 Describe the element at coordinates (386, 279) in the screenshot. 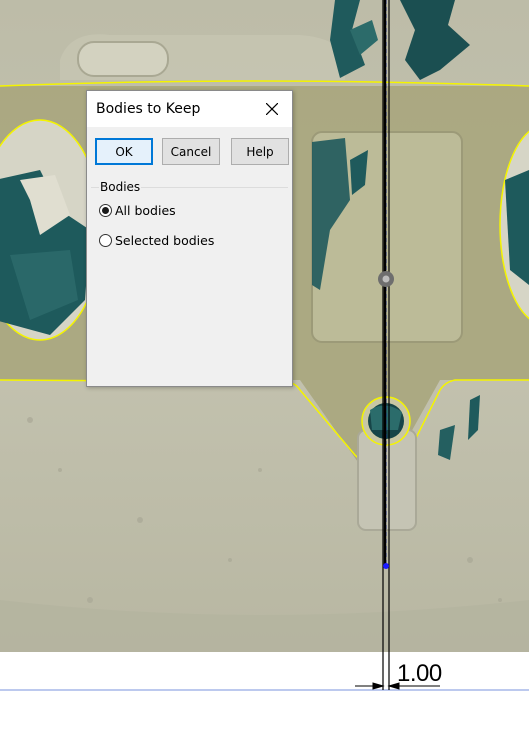

I see `origin-marker` at that location.